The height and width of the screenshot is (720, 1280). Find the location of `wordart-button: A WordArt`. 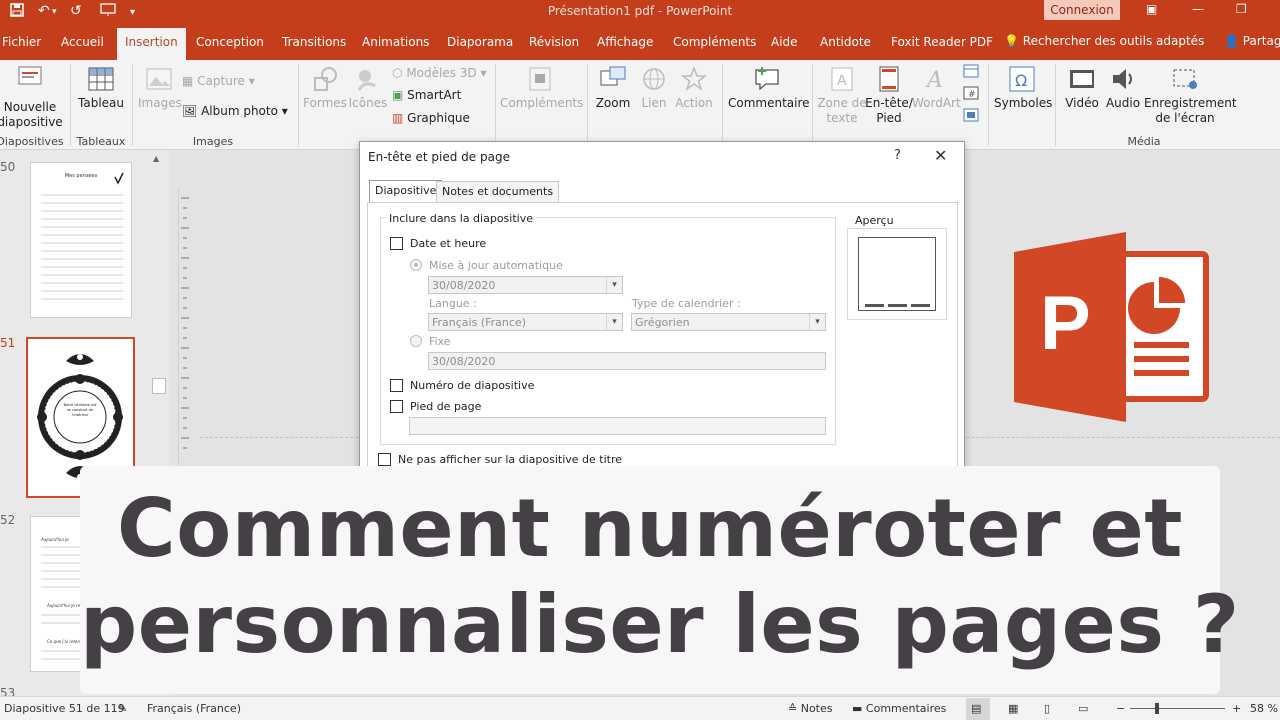

wordart-button: A WordArt is located at coordinates (936, 87).